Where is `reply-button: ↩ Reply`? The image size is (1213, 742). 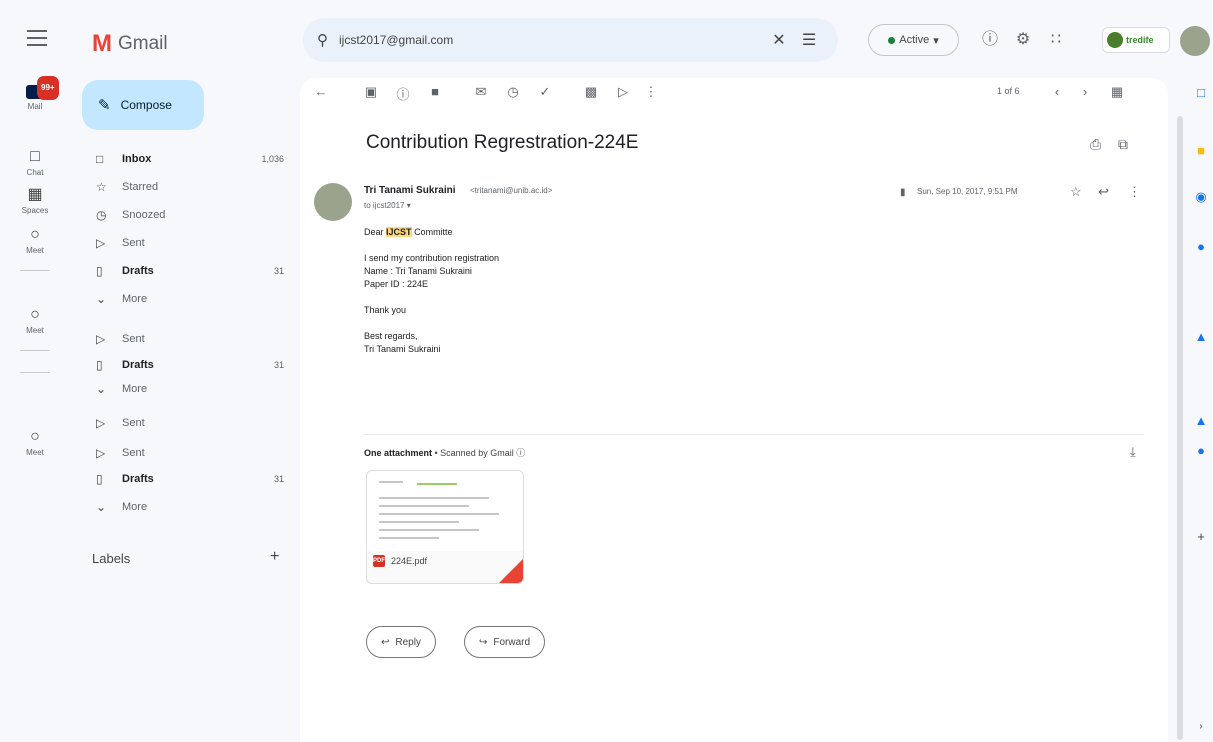 reply-button: ↩ Reply is located at coordinates (401, 642).